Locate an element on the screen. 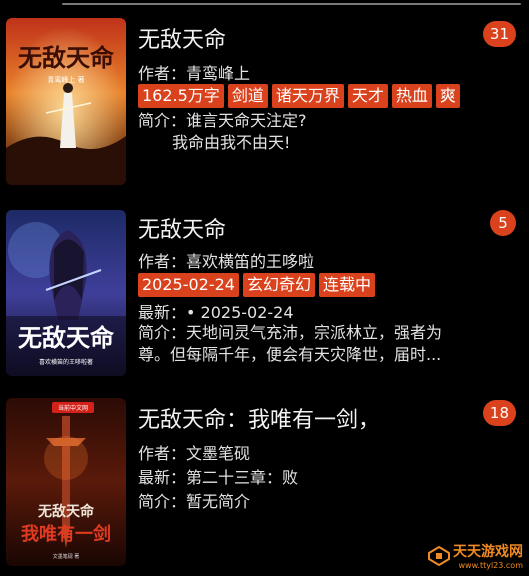 The width and height of the screenshot is (529, 576). watermark: 天天游戏网 www.ttyl23.com is located at coordinates (475, 555).